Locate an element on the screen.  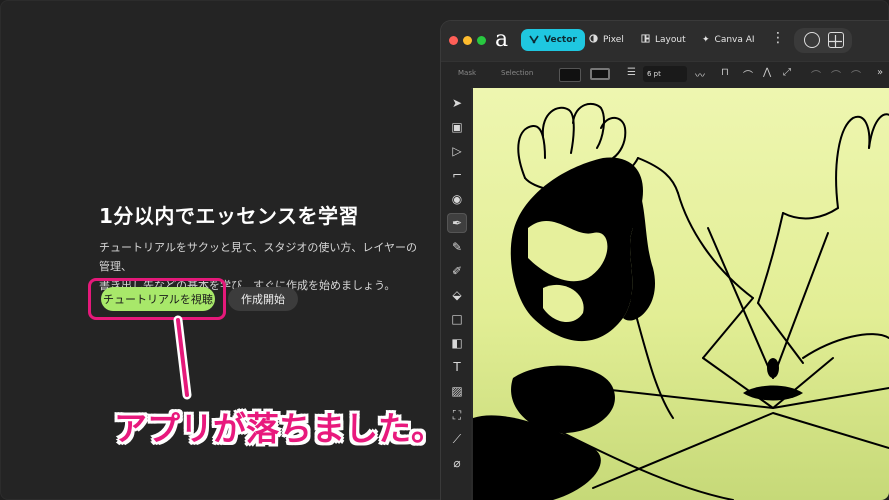
layout-icon is located at coordinates (645, 40).